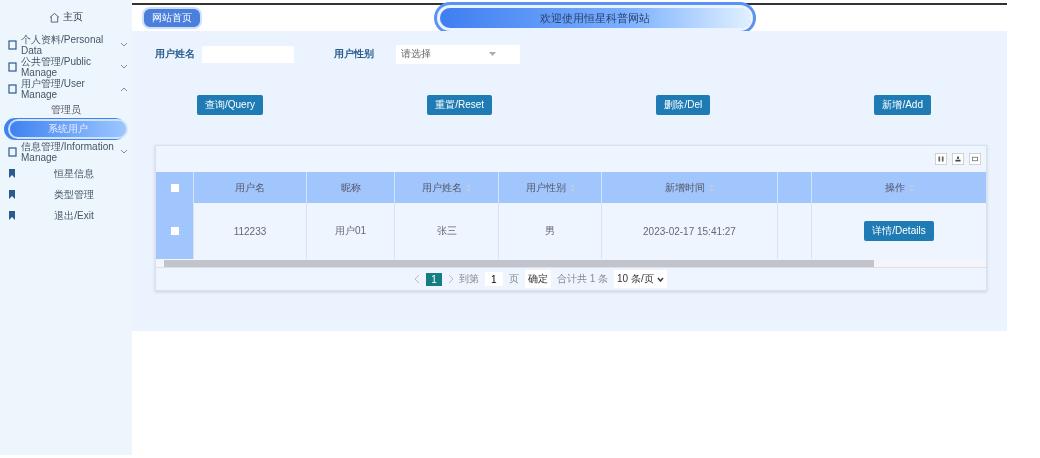 Image resolution: width=1040 pixels, height=458 pixels. I want to click on page-unit: 页, so click(513, 279).